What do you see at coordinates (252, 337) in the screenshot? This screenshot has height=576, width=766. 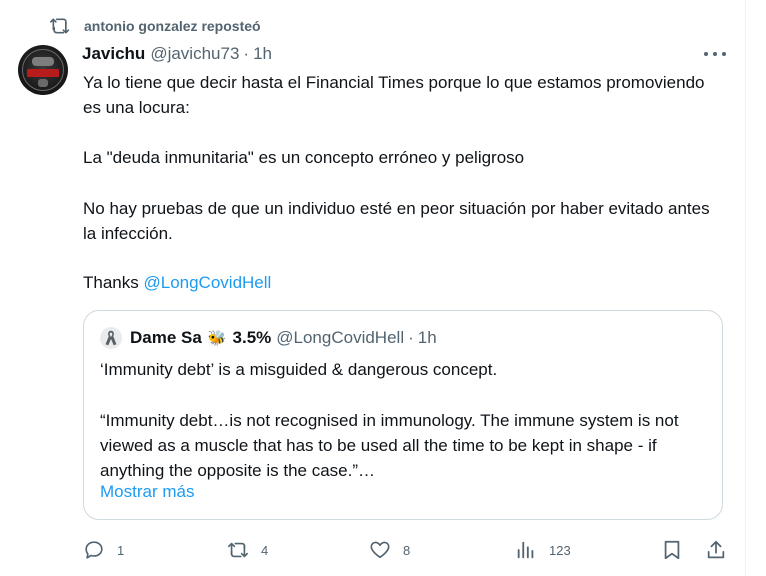 I see `quote-percent: 3.5%` at bounding box center [252, 337].